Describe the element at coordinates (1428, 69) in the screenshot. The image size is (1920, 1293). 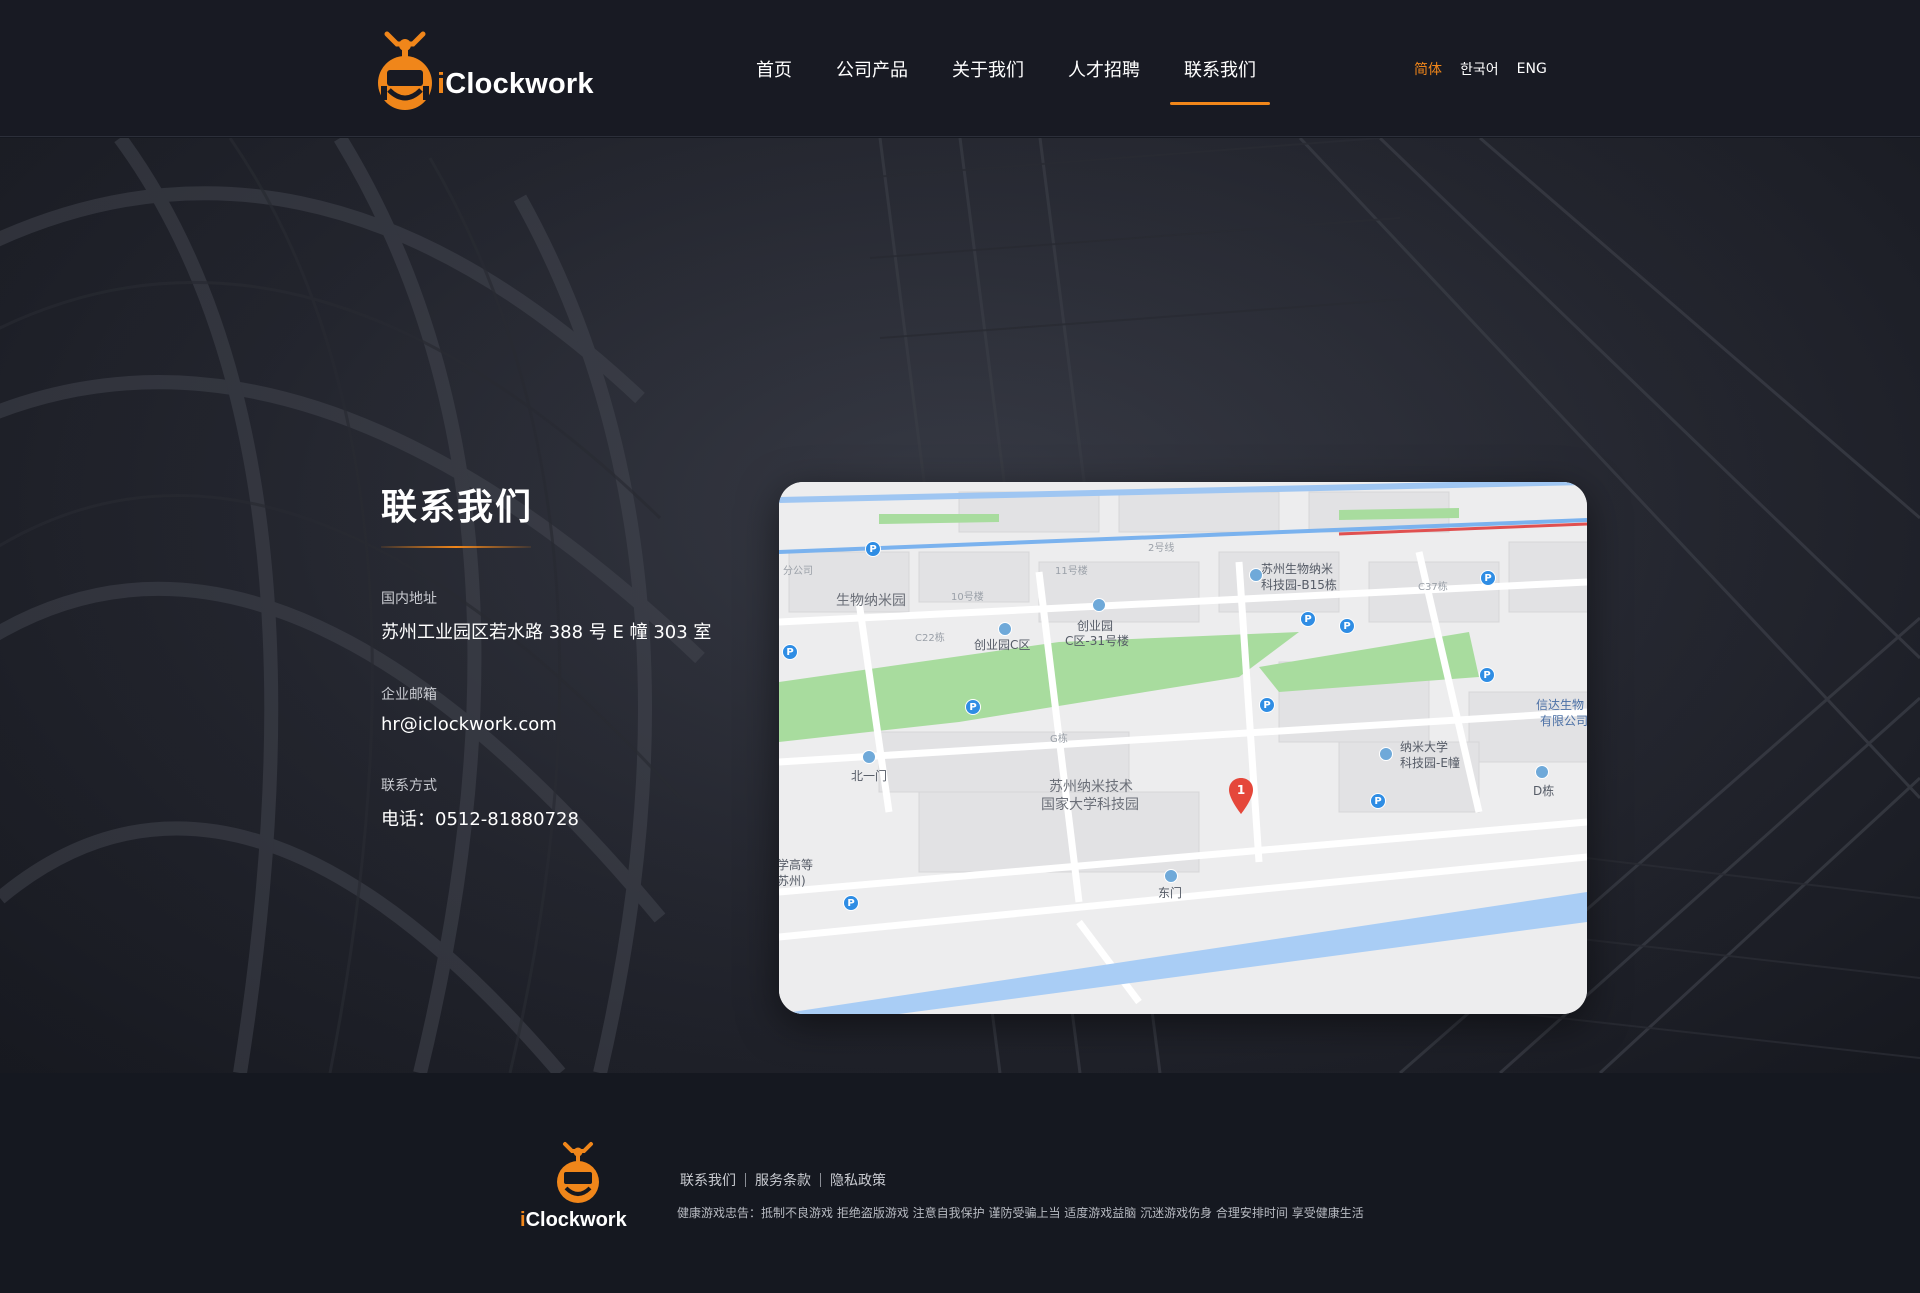
I see `lang-simplified-chinese: 简体` at that location.